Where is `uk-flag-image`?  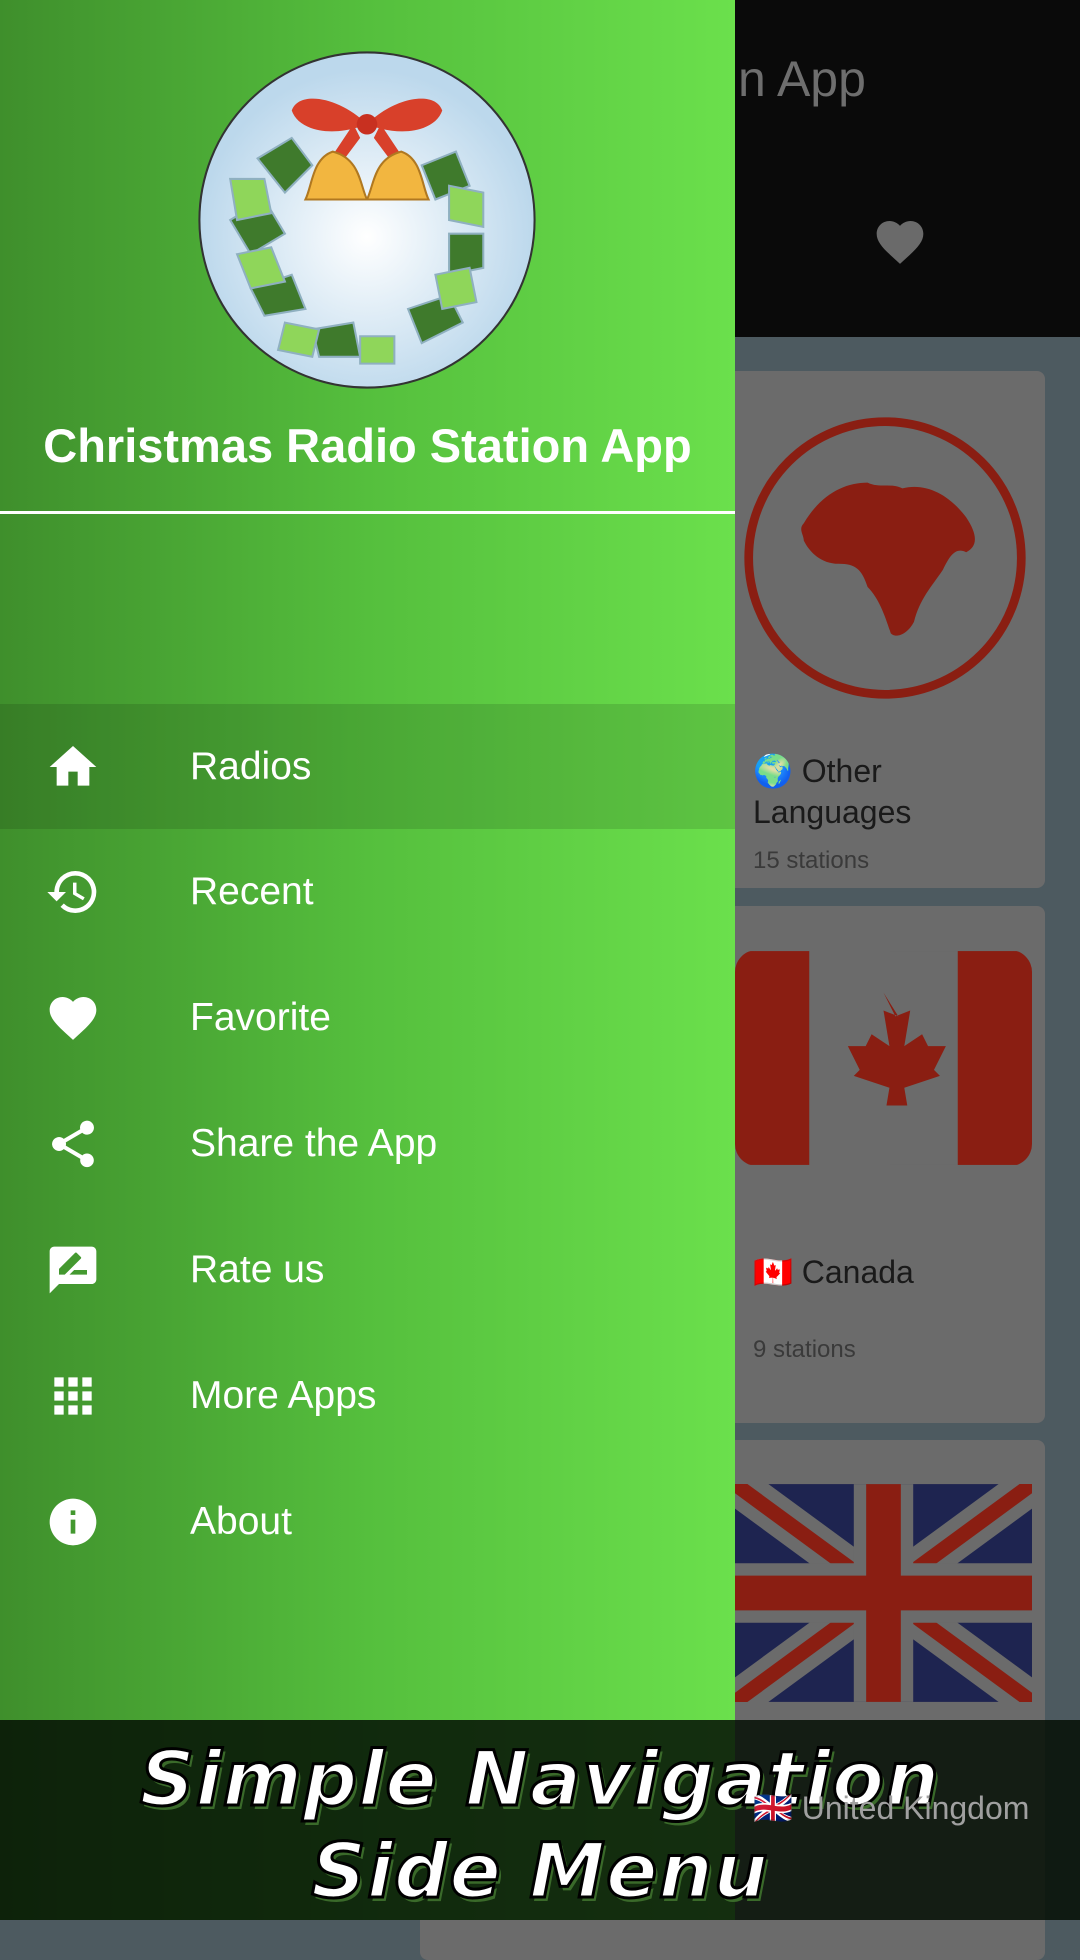
uk-flag-image is located at coordinates (883, 1593).